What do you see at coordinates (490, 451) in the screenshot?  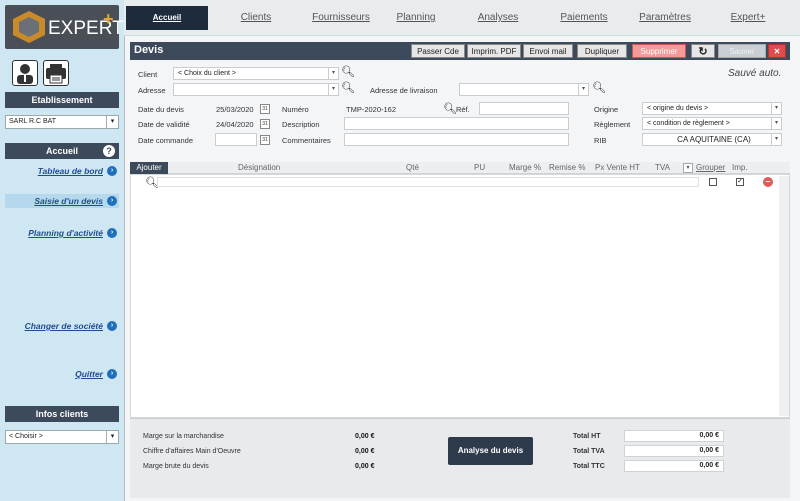 I see `analyse-devis-button: Analyse du devis` at bounding box center [490, 451].